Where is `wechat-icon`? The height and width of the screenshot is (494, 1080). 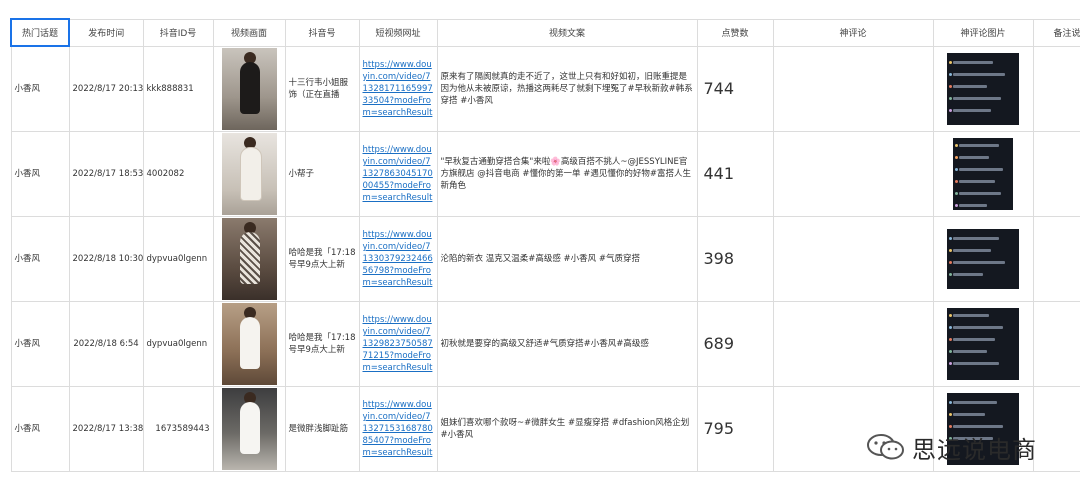
wechat-icon is located at coordinates (885, 447).